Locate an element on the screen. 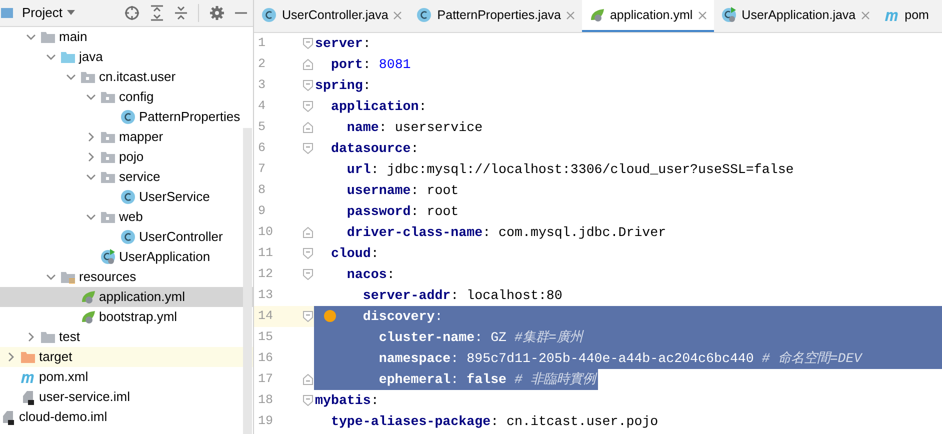 The width and height of the screenshot is (942, 434). module-file-icon is located at coordinates (8, 417).